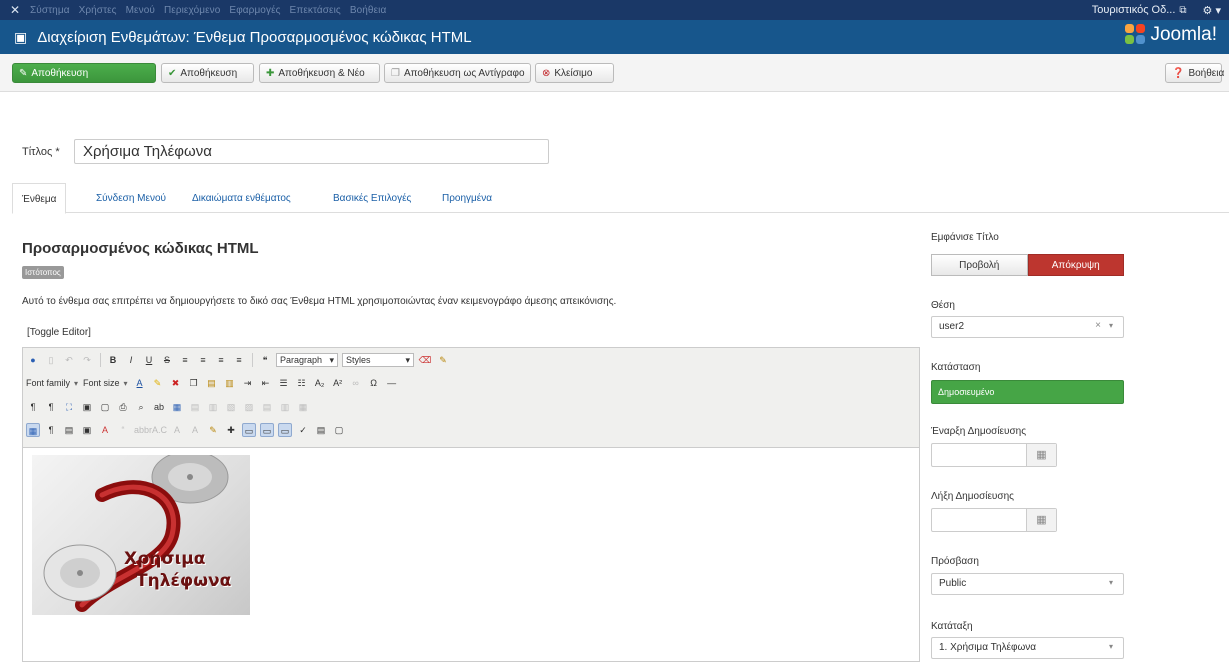 Image resolution: width=1229 pixels, height=662 pixels. Describe the element at coordinates (1027, 648) in the screenshot. I see `ordering-select: 1. Χρήσιμα Τηλέφωνα ▾` at that location.